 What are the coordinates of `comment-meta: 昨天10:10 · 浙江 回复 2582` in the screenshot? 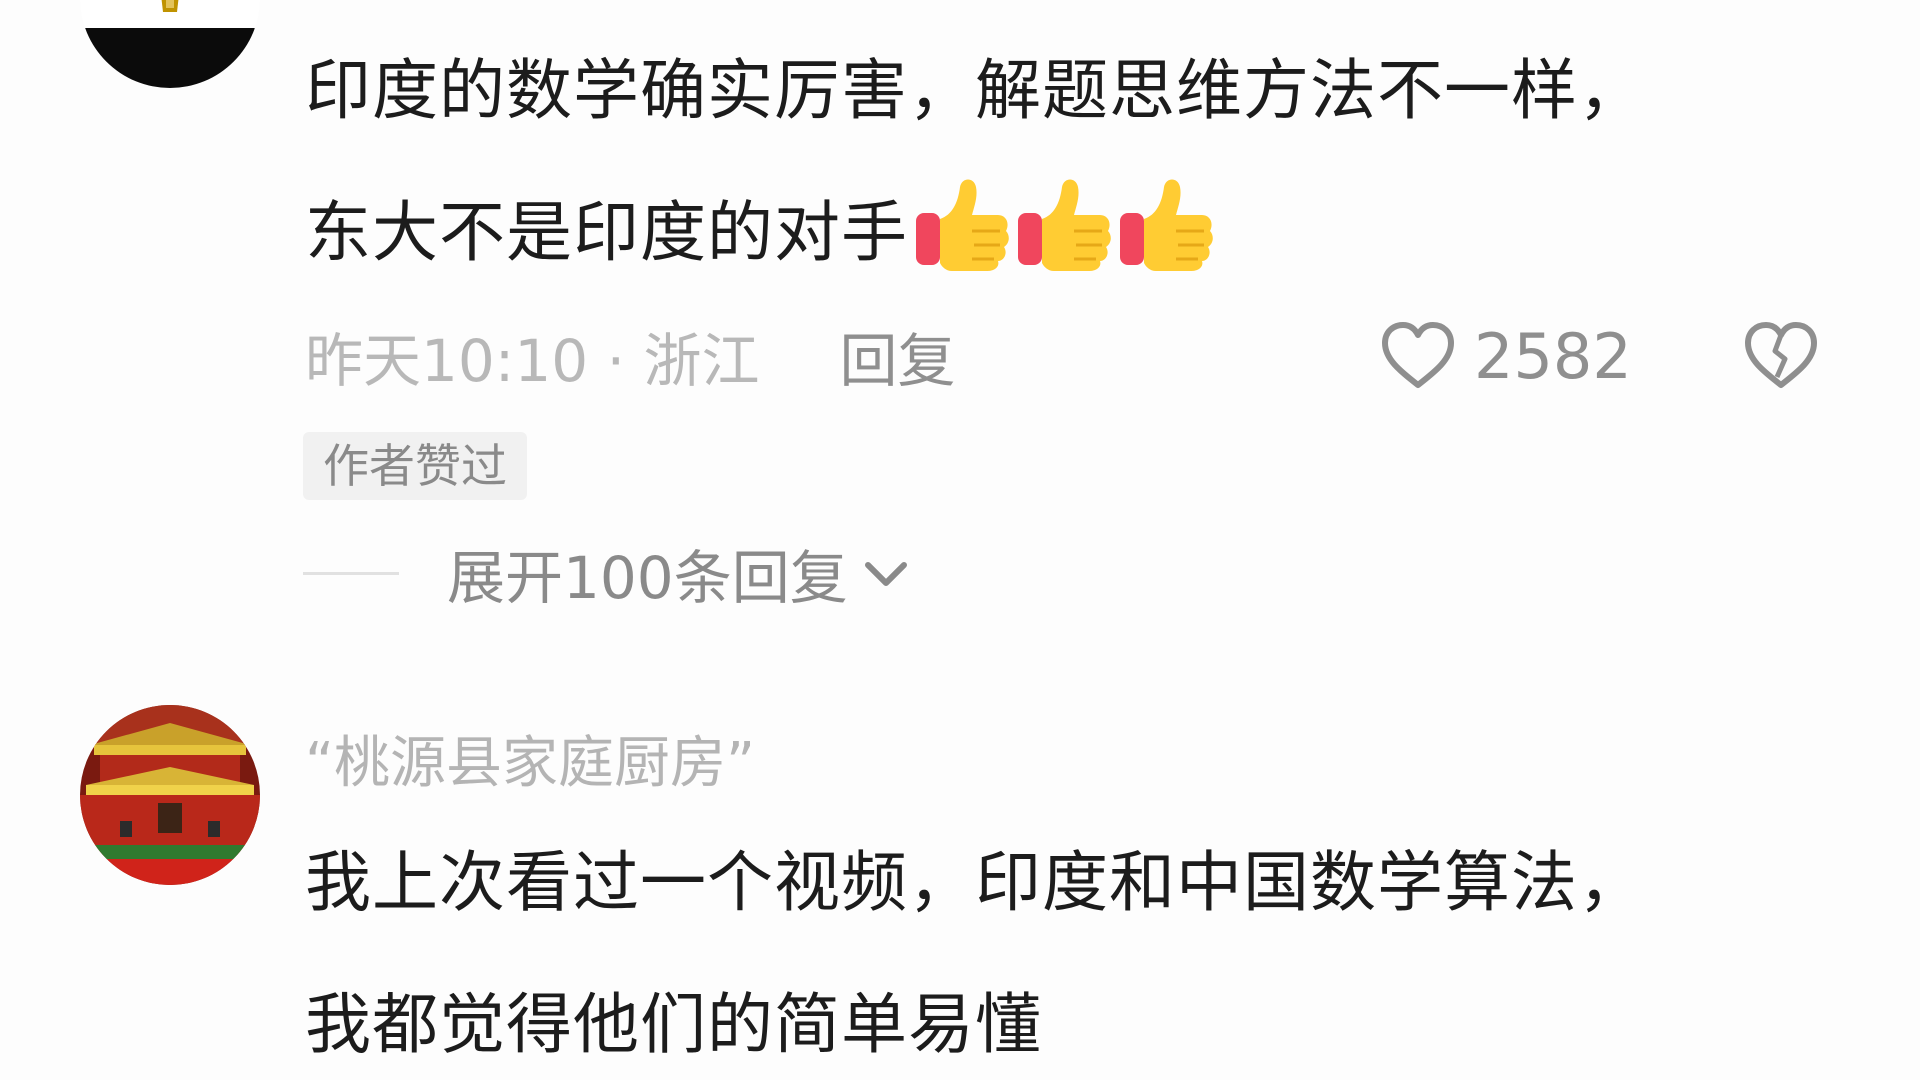 It's located at (1075, 356).